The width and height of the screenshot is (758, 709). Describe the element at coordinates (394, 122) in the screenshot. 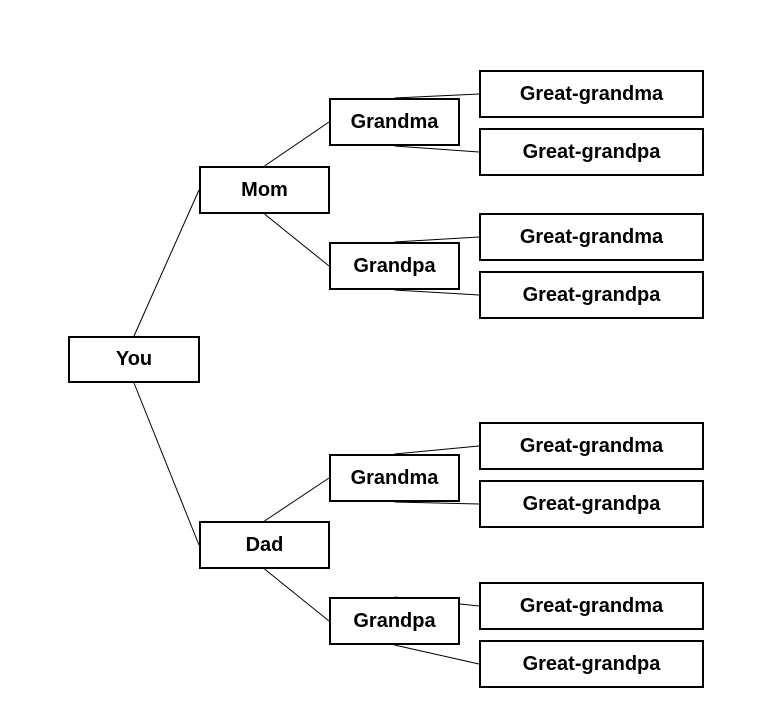

I see `node-maternal-grandma: Grandma` at that location.